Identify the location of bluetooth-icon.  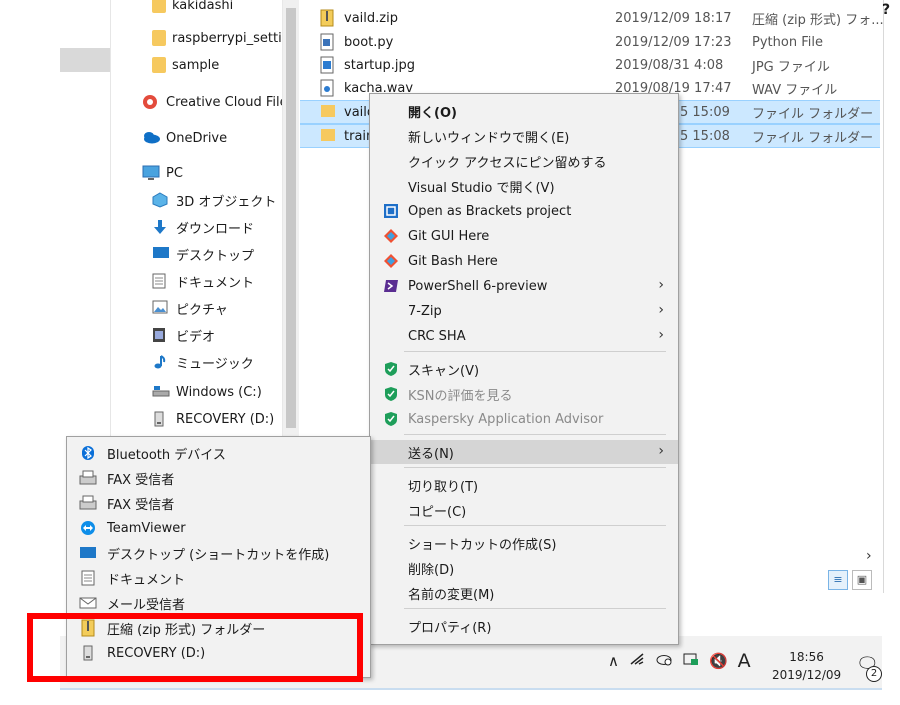
(88, 453).